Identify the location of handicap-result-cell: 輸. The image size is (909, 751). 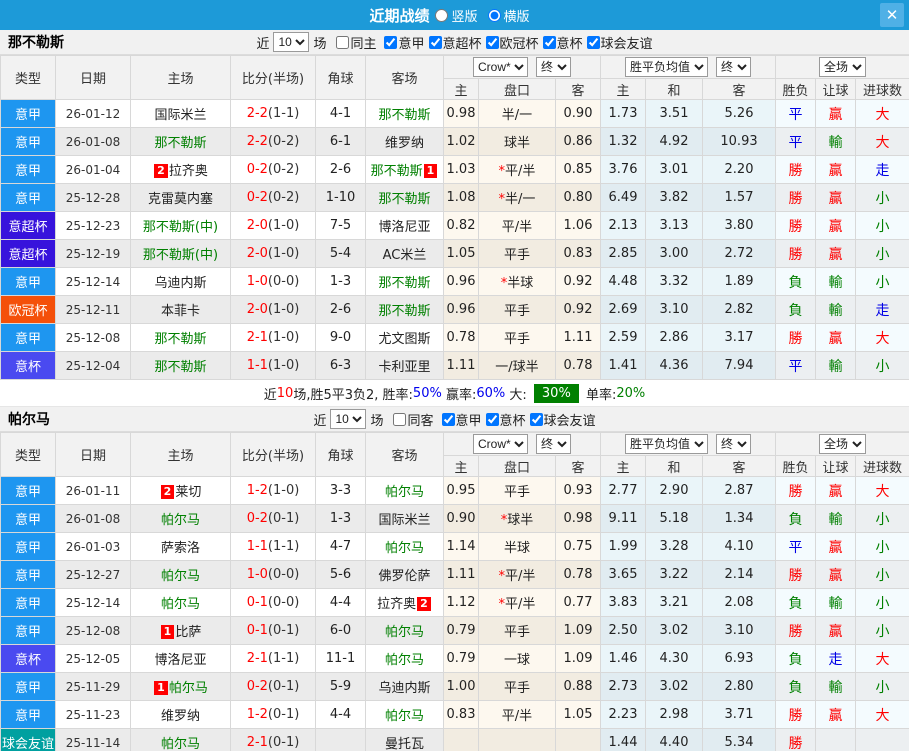
(836, 365).